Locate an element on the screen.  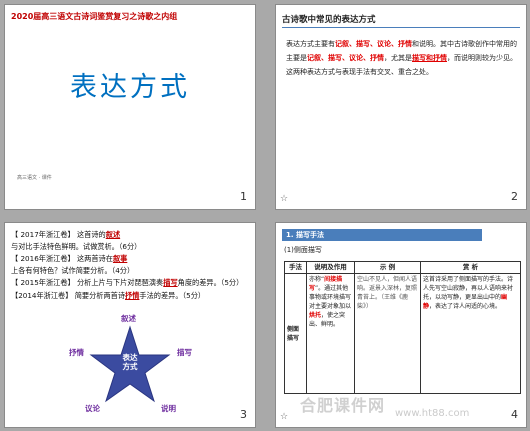
watermark-text: 合肥课件网 is located at coordinates (343, 405).